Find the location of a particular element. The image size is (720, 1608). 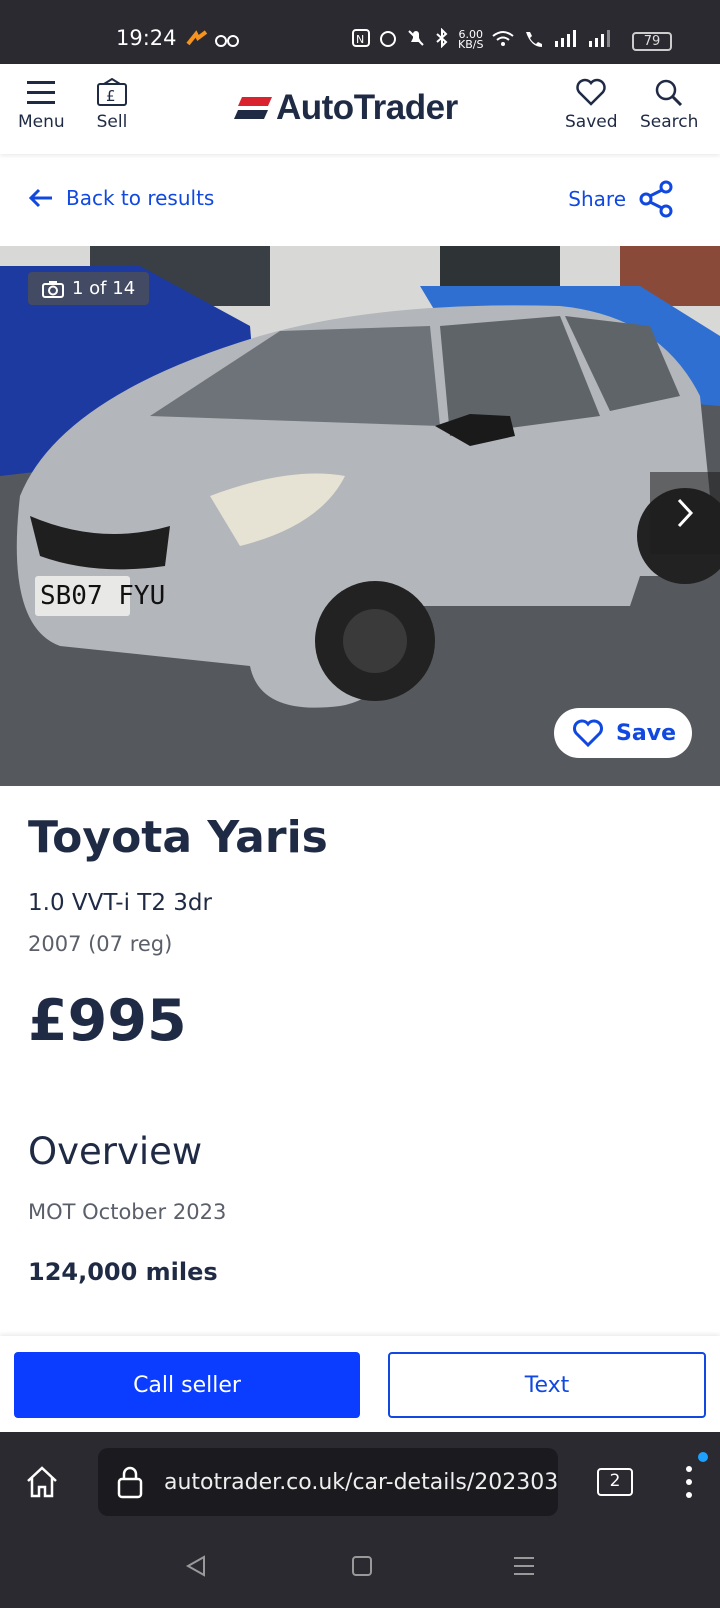

share-label: Share is located at coordinates (597, 199).